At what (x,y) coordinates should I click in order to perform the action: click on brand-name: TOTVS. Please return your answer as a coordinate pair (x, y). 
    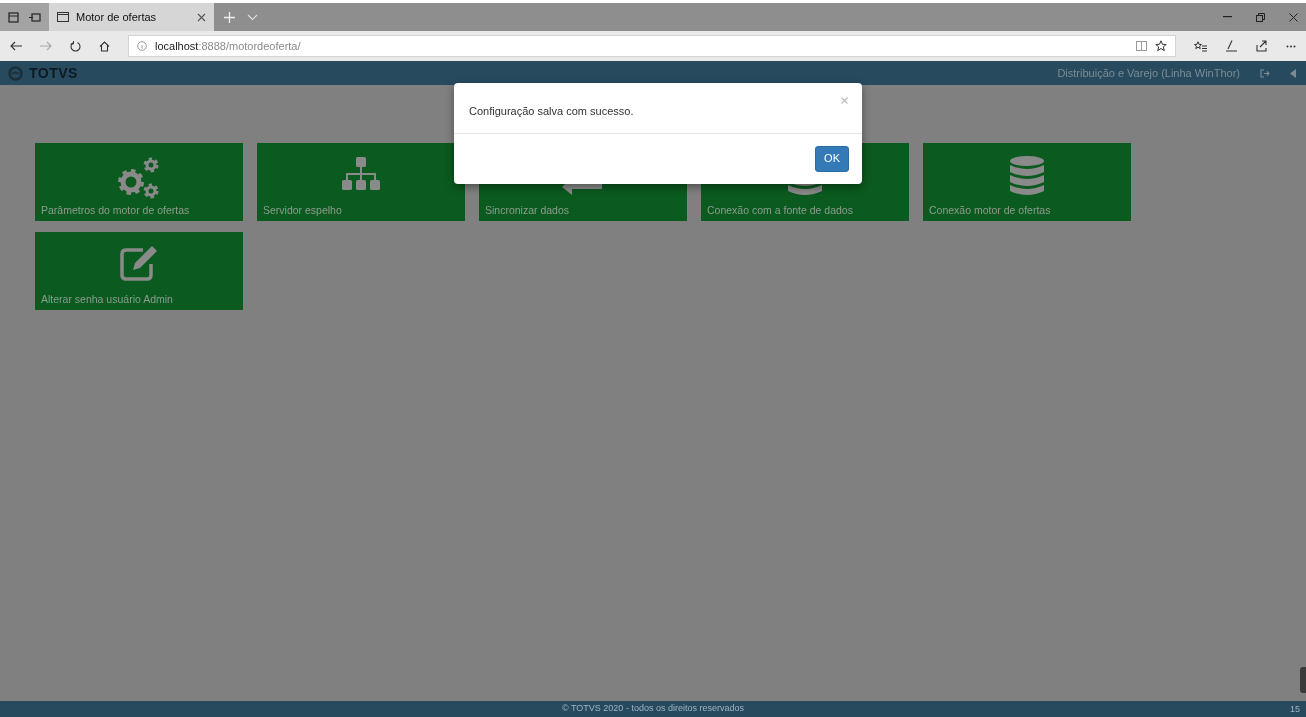
    Looking at the image, I should click on (53, 73).